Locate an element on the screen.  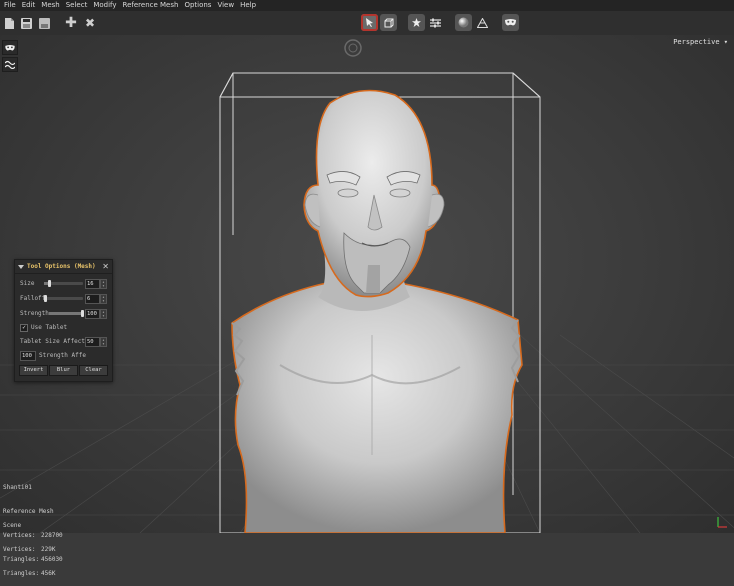
use-tablet-checkbox: ✓ is located at coordinates (24, 327).